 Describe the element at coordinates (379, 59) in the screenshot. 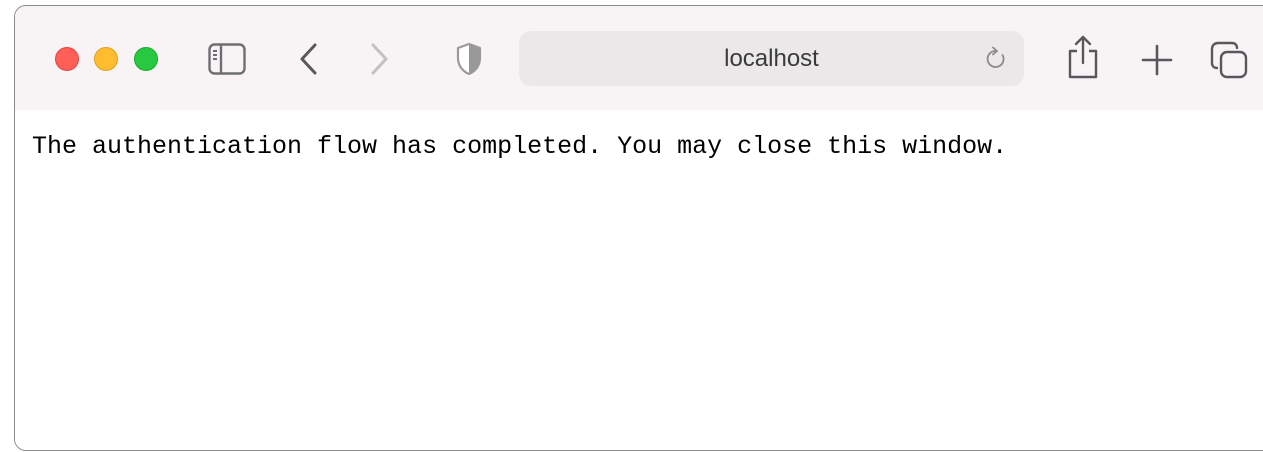

I see `forward-chevron-icon` at that location.